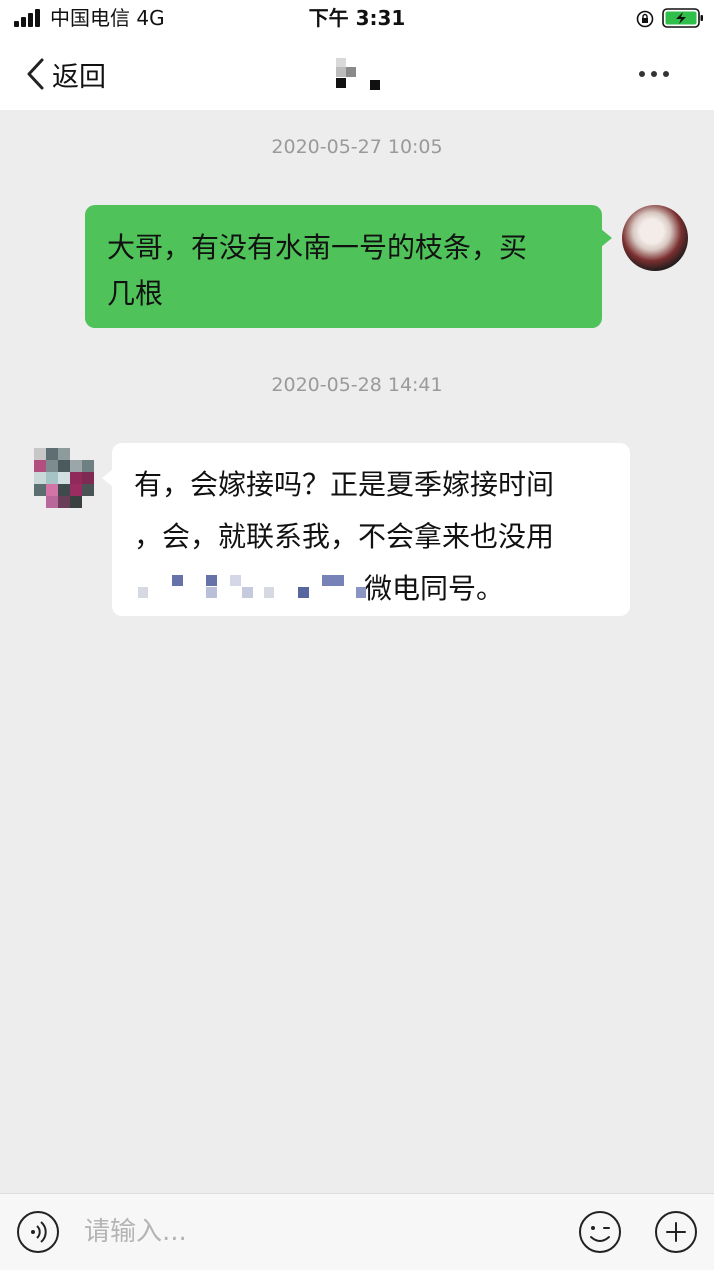  I want to click on back-button: 返回, so click(65, 74).